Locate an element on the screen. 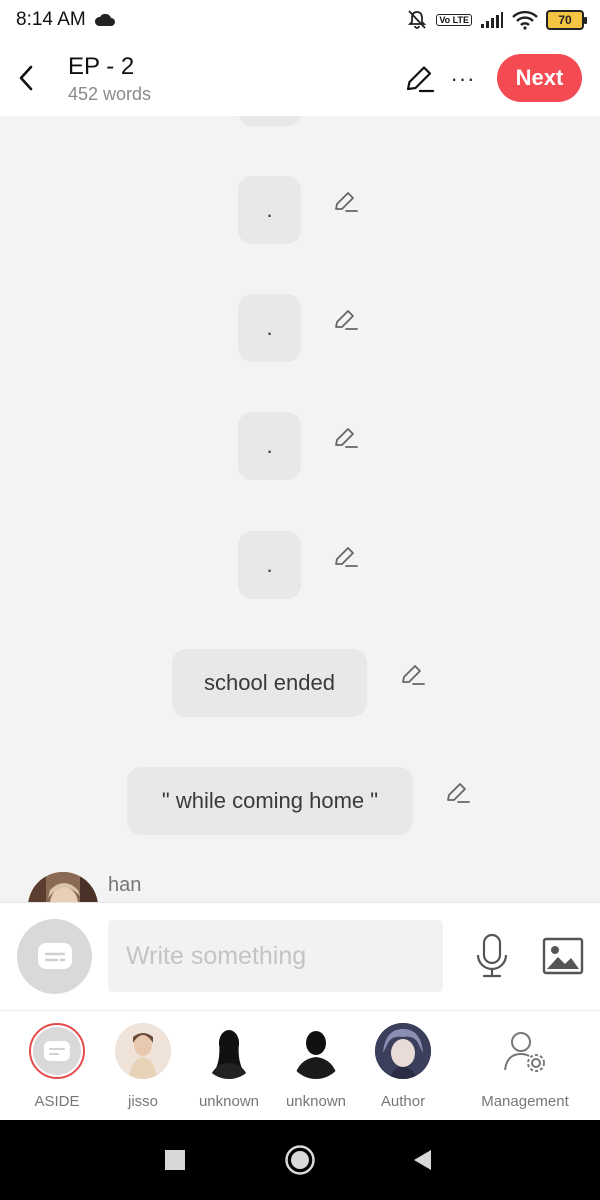  compose-bar is located at coordinates (300, 956).